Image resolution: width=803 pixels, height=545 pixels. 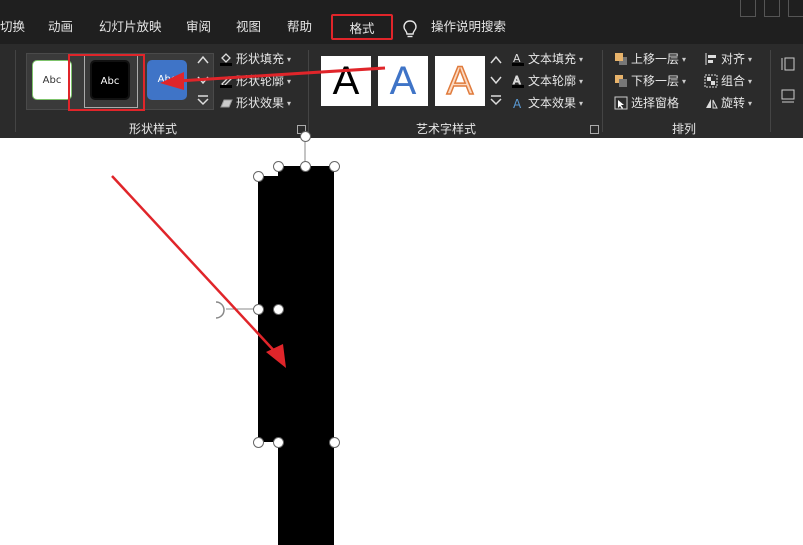 What do you see at coordinates (710, 59) in the screenshot?
I see `align-icon` at bounding box center [710, 59].